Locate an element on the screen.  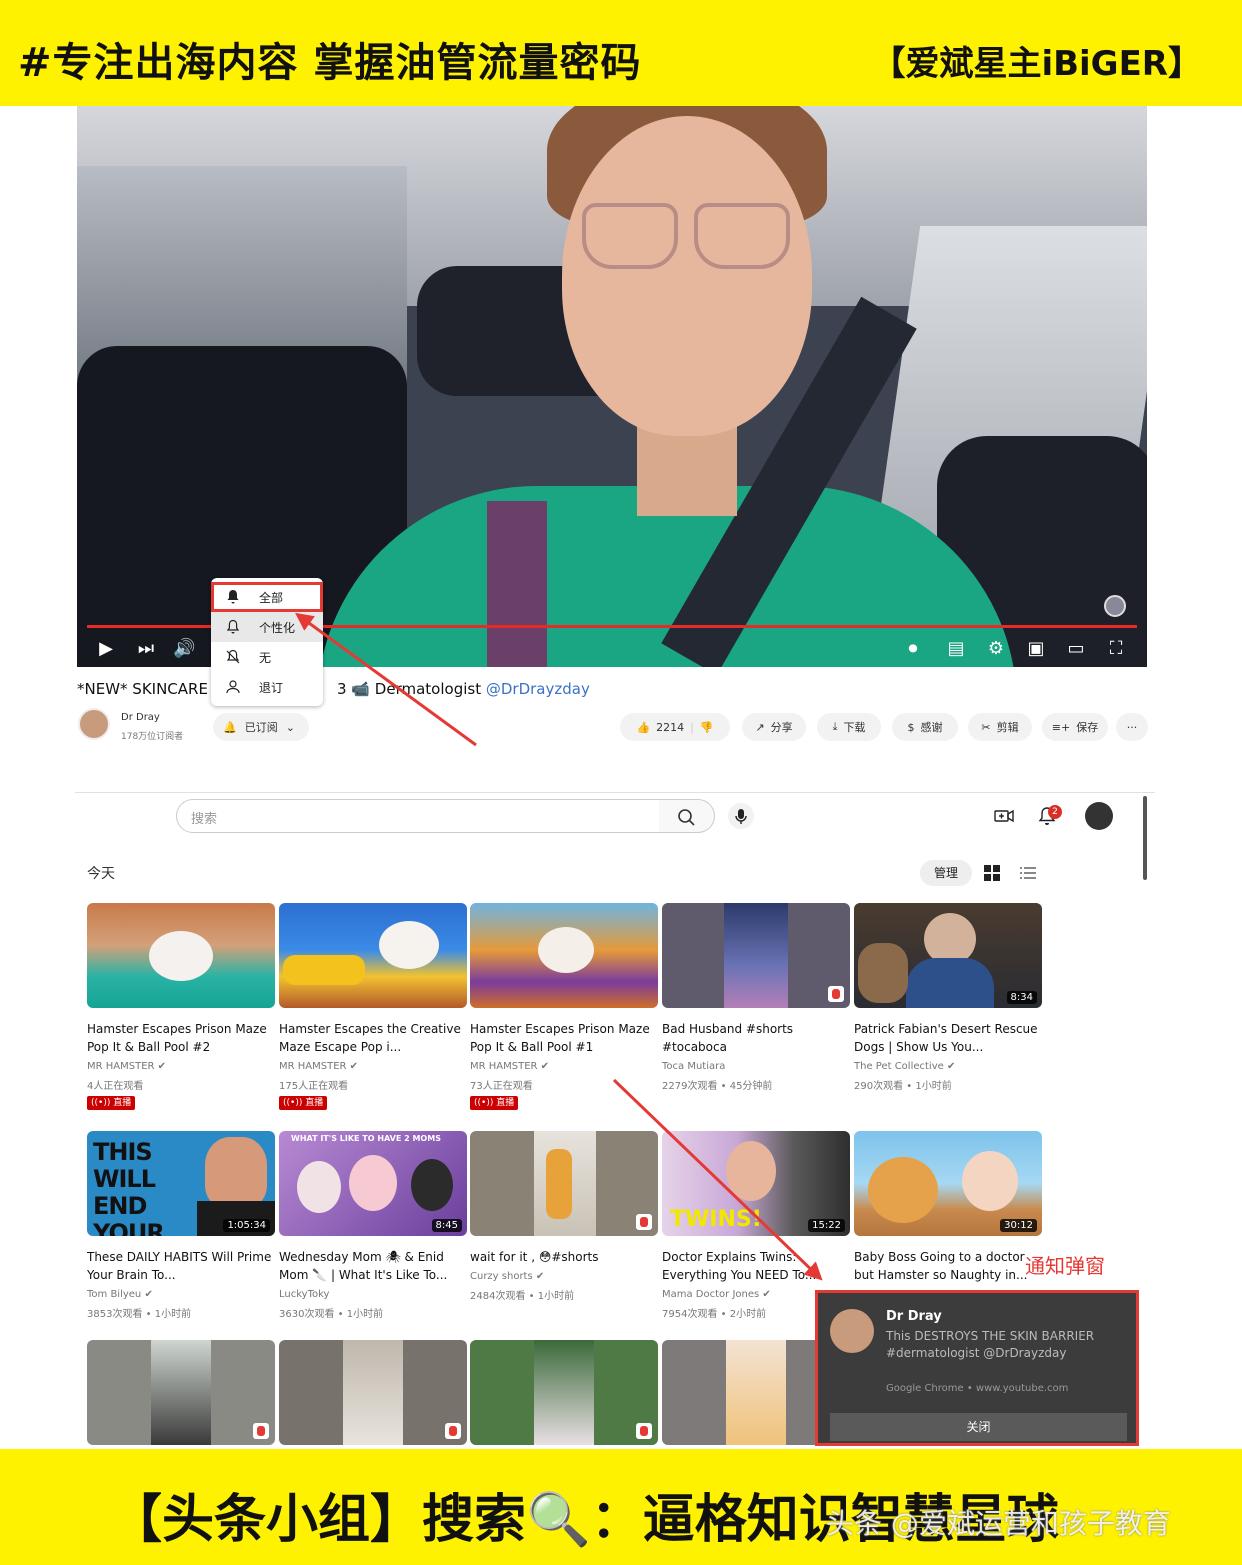
autoplay-toggle-icon: ⏺ is located at coordinates (913, 649).